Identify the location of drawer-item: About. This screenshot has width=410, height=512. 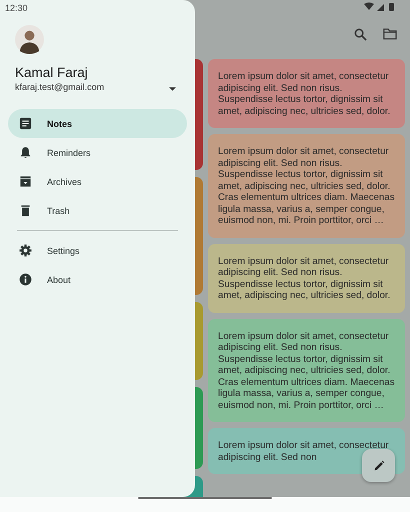
(97, 279).